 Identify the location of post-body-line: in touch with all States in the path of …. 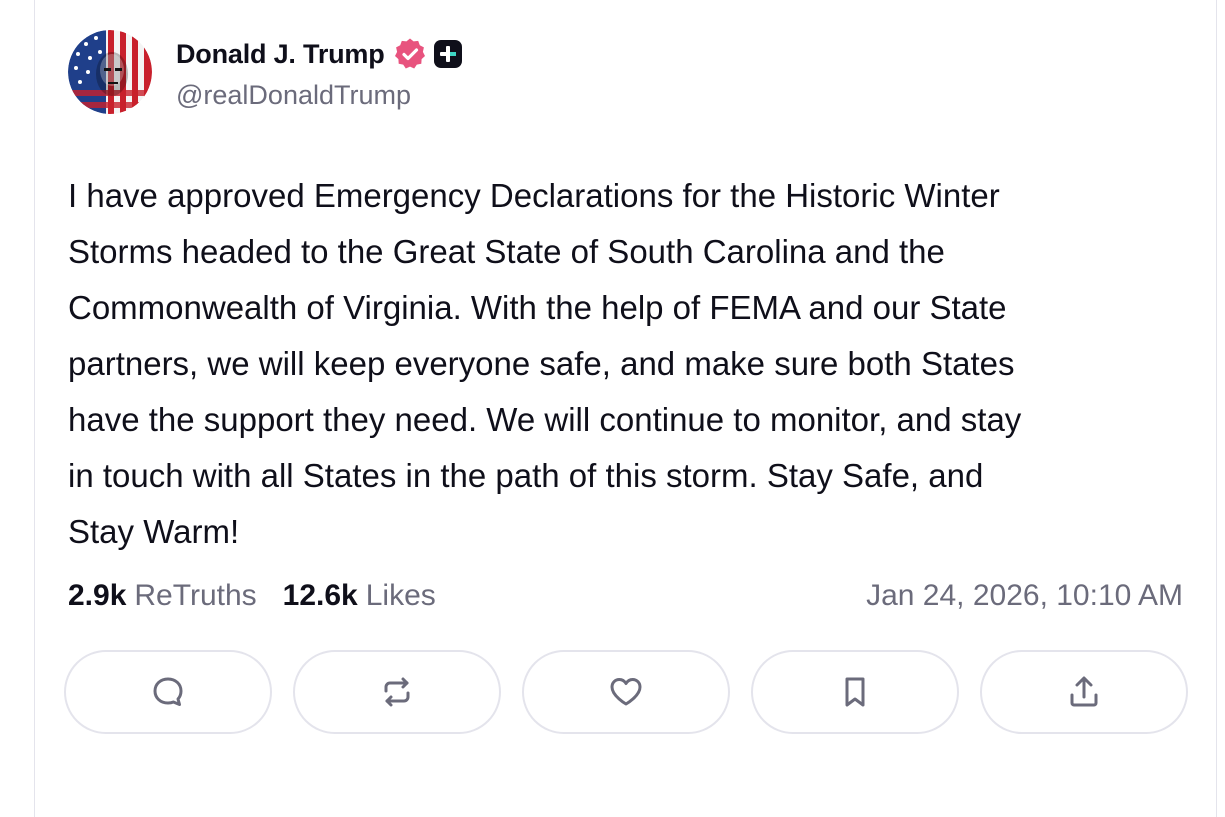
(526, 475).